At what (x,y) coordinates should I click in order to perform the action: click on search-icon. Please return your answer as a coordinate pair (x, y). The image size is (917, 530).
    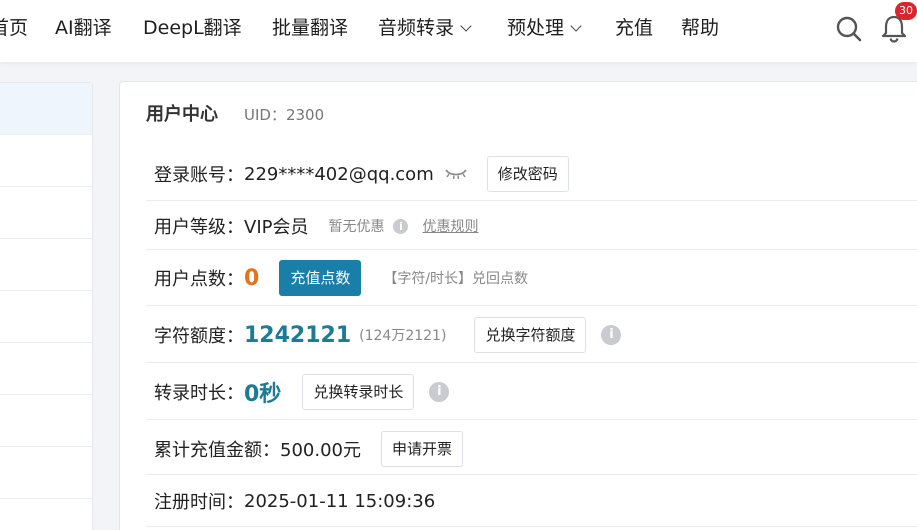
    Looking at the image, I should click on (849, 29).